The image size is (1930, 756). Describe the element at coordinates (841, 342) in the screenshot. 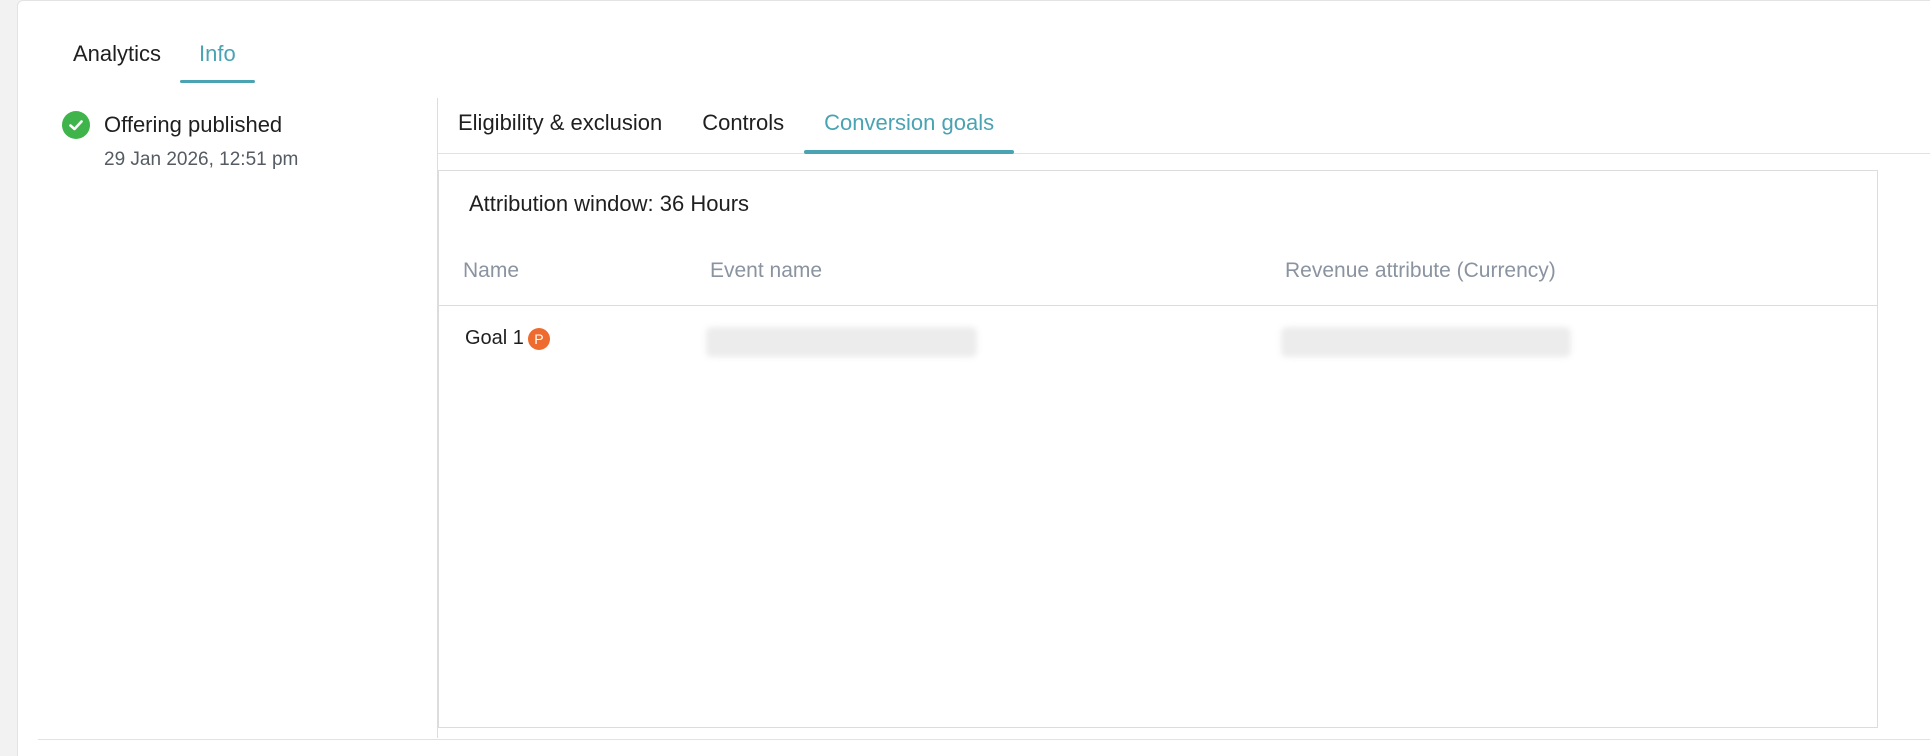

I see `event-name-redacted` at that location.